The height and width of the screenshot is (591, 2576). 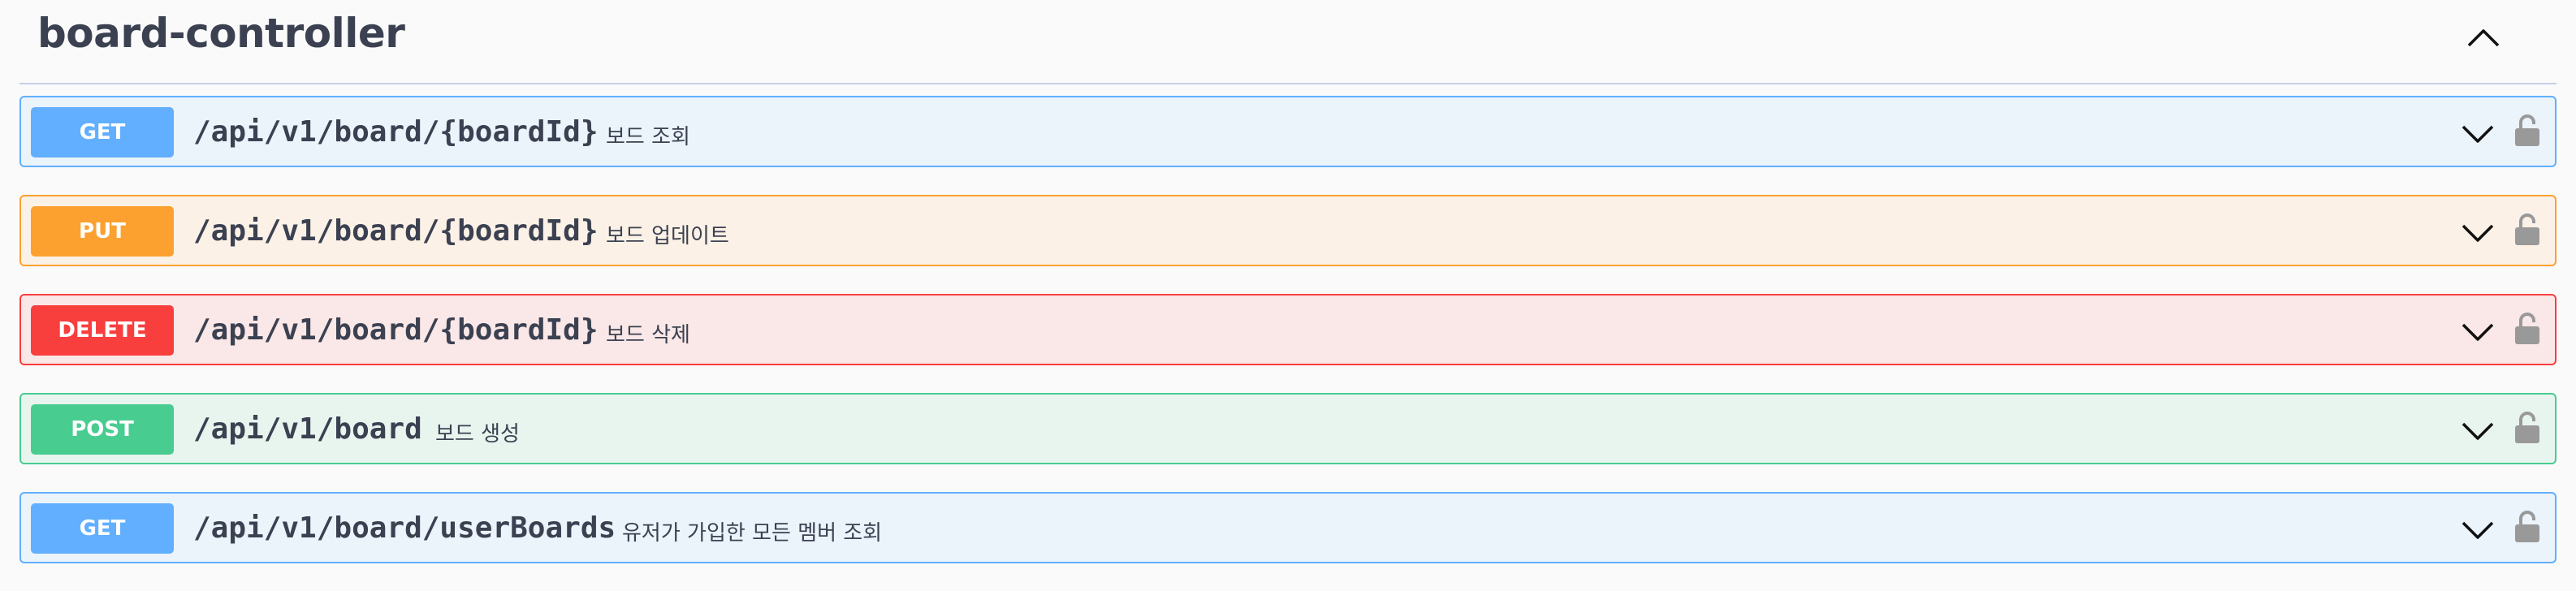 What do you see at coordinates (648, 335) in the screenshot?
I see `operation-summary: 보드 삭제` at bounding box center [648, 335].